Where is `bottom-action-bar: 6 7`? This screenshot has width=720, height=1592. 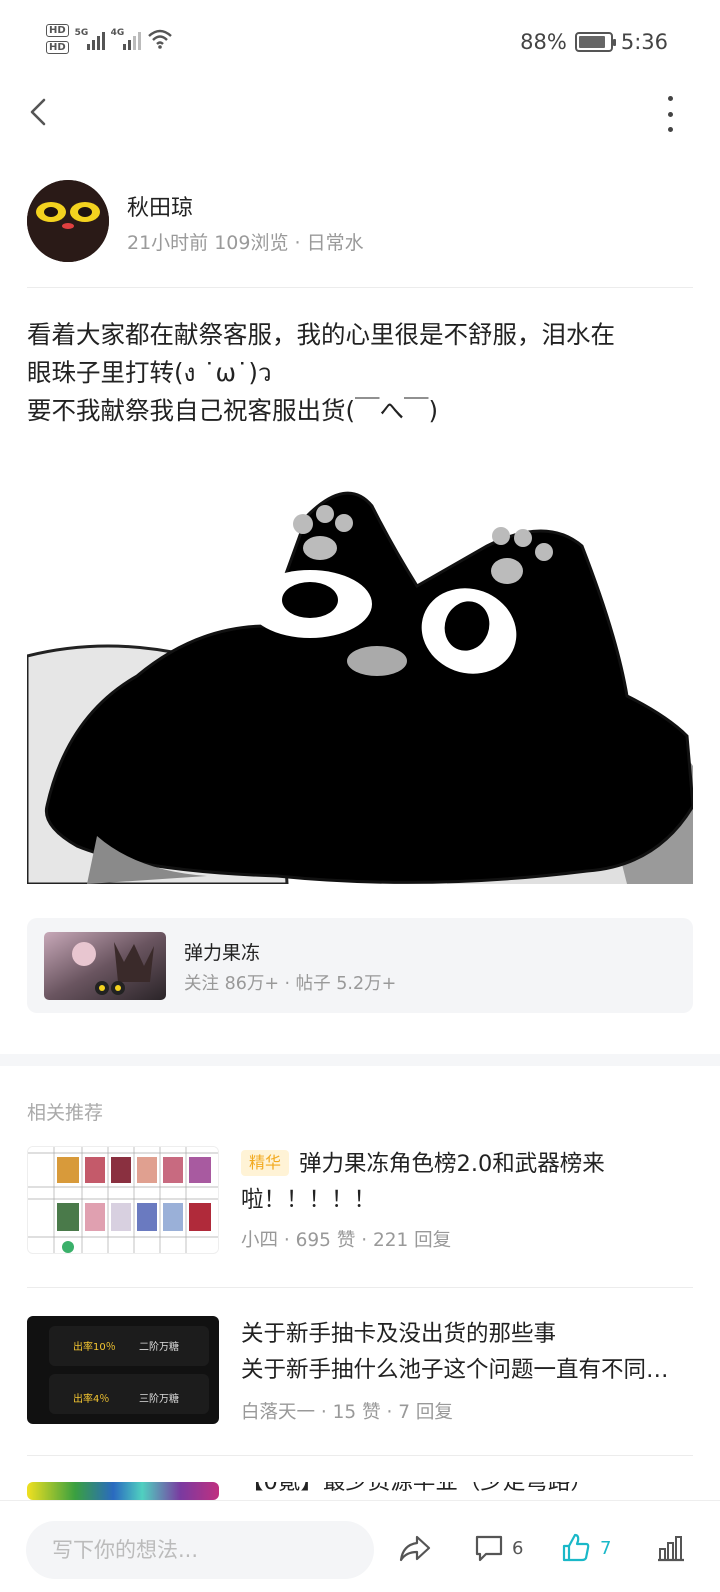 bottom-action-bar: 6 7 is located at coordinates (360, 1546).